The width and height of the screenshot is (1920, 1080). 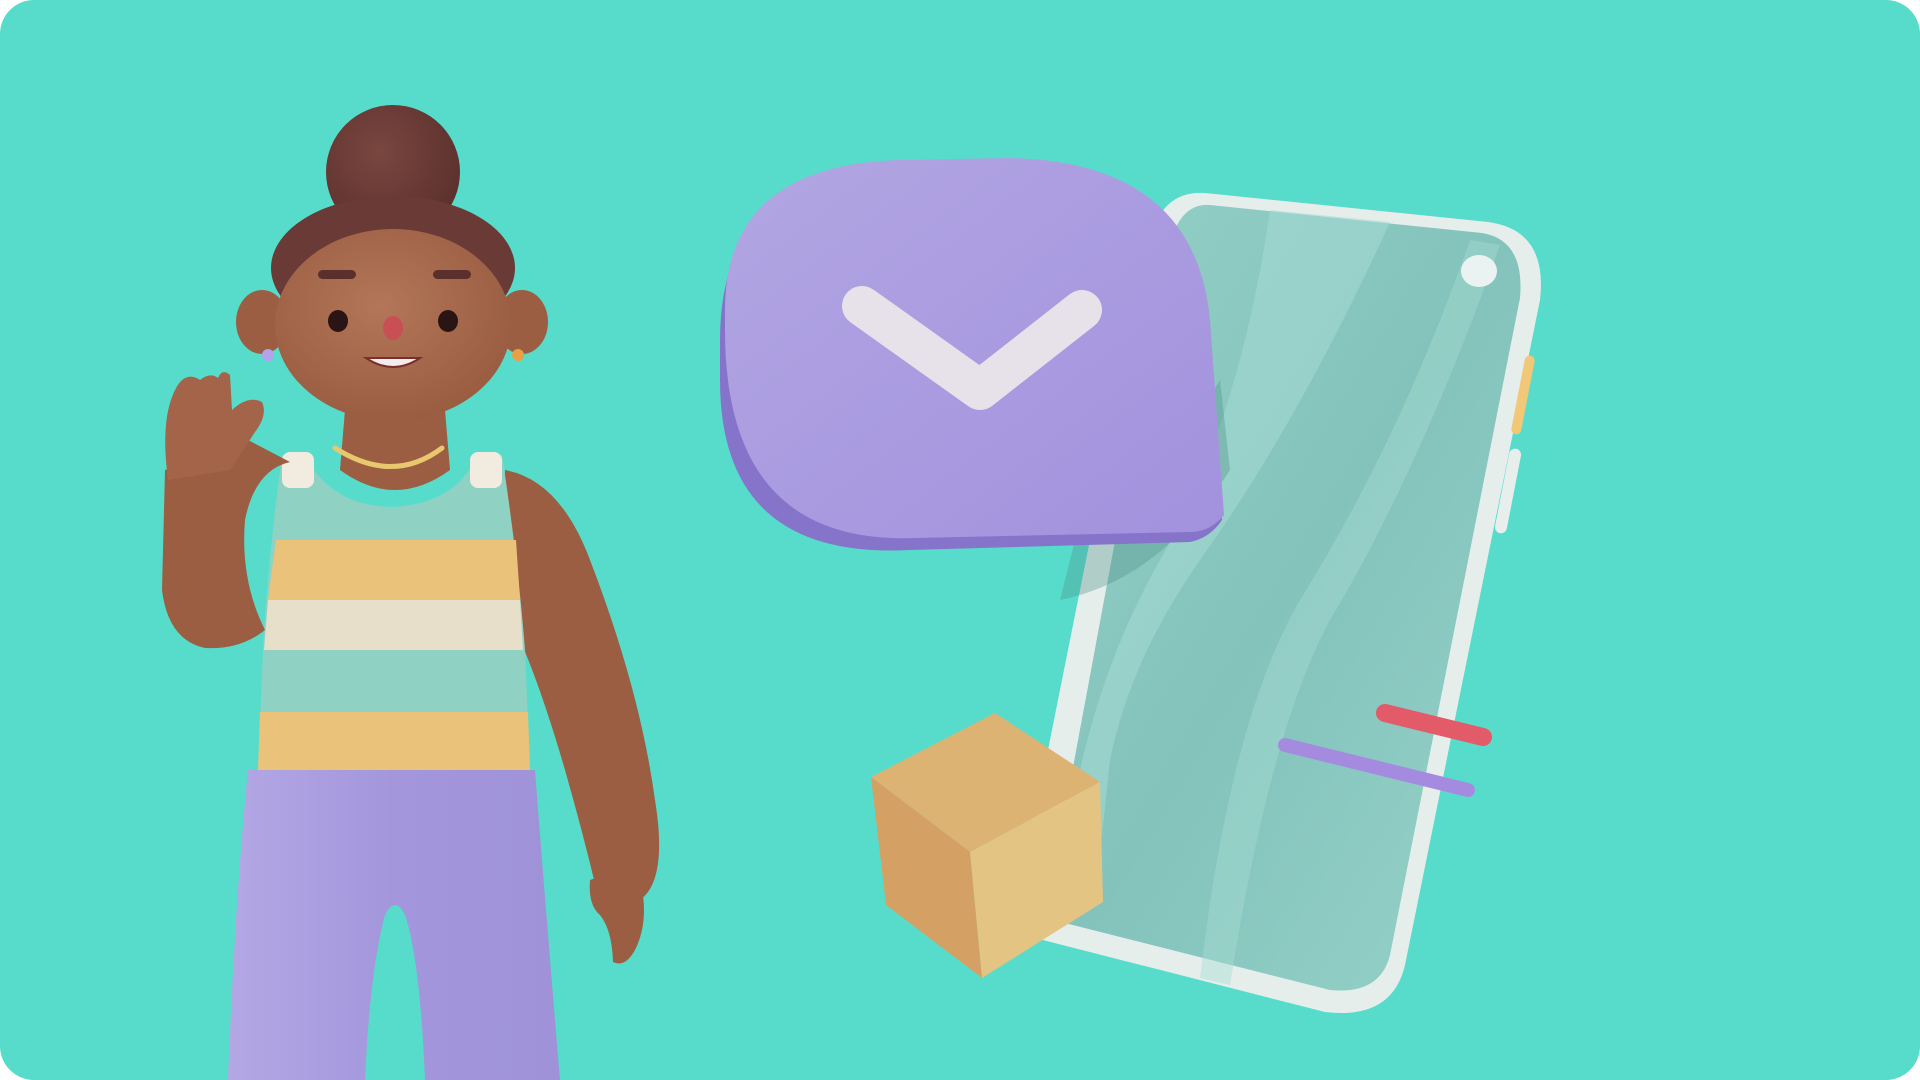 I want to click on bubble-face, so click(x=974, y=348).